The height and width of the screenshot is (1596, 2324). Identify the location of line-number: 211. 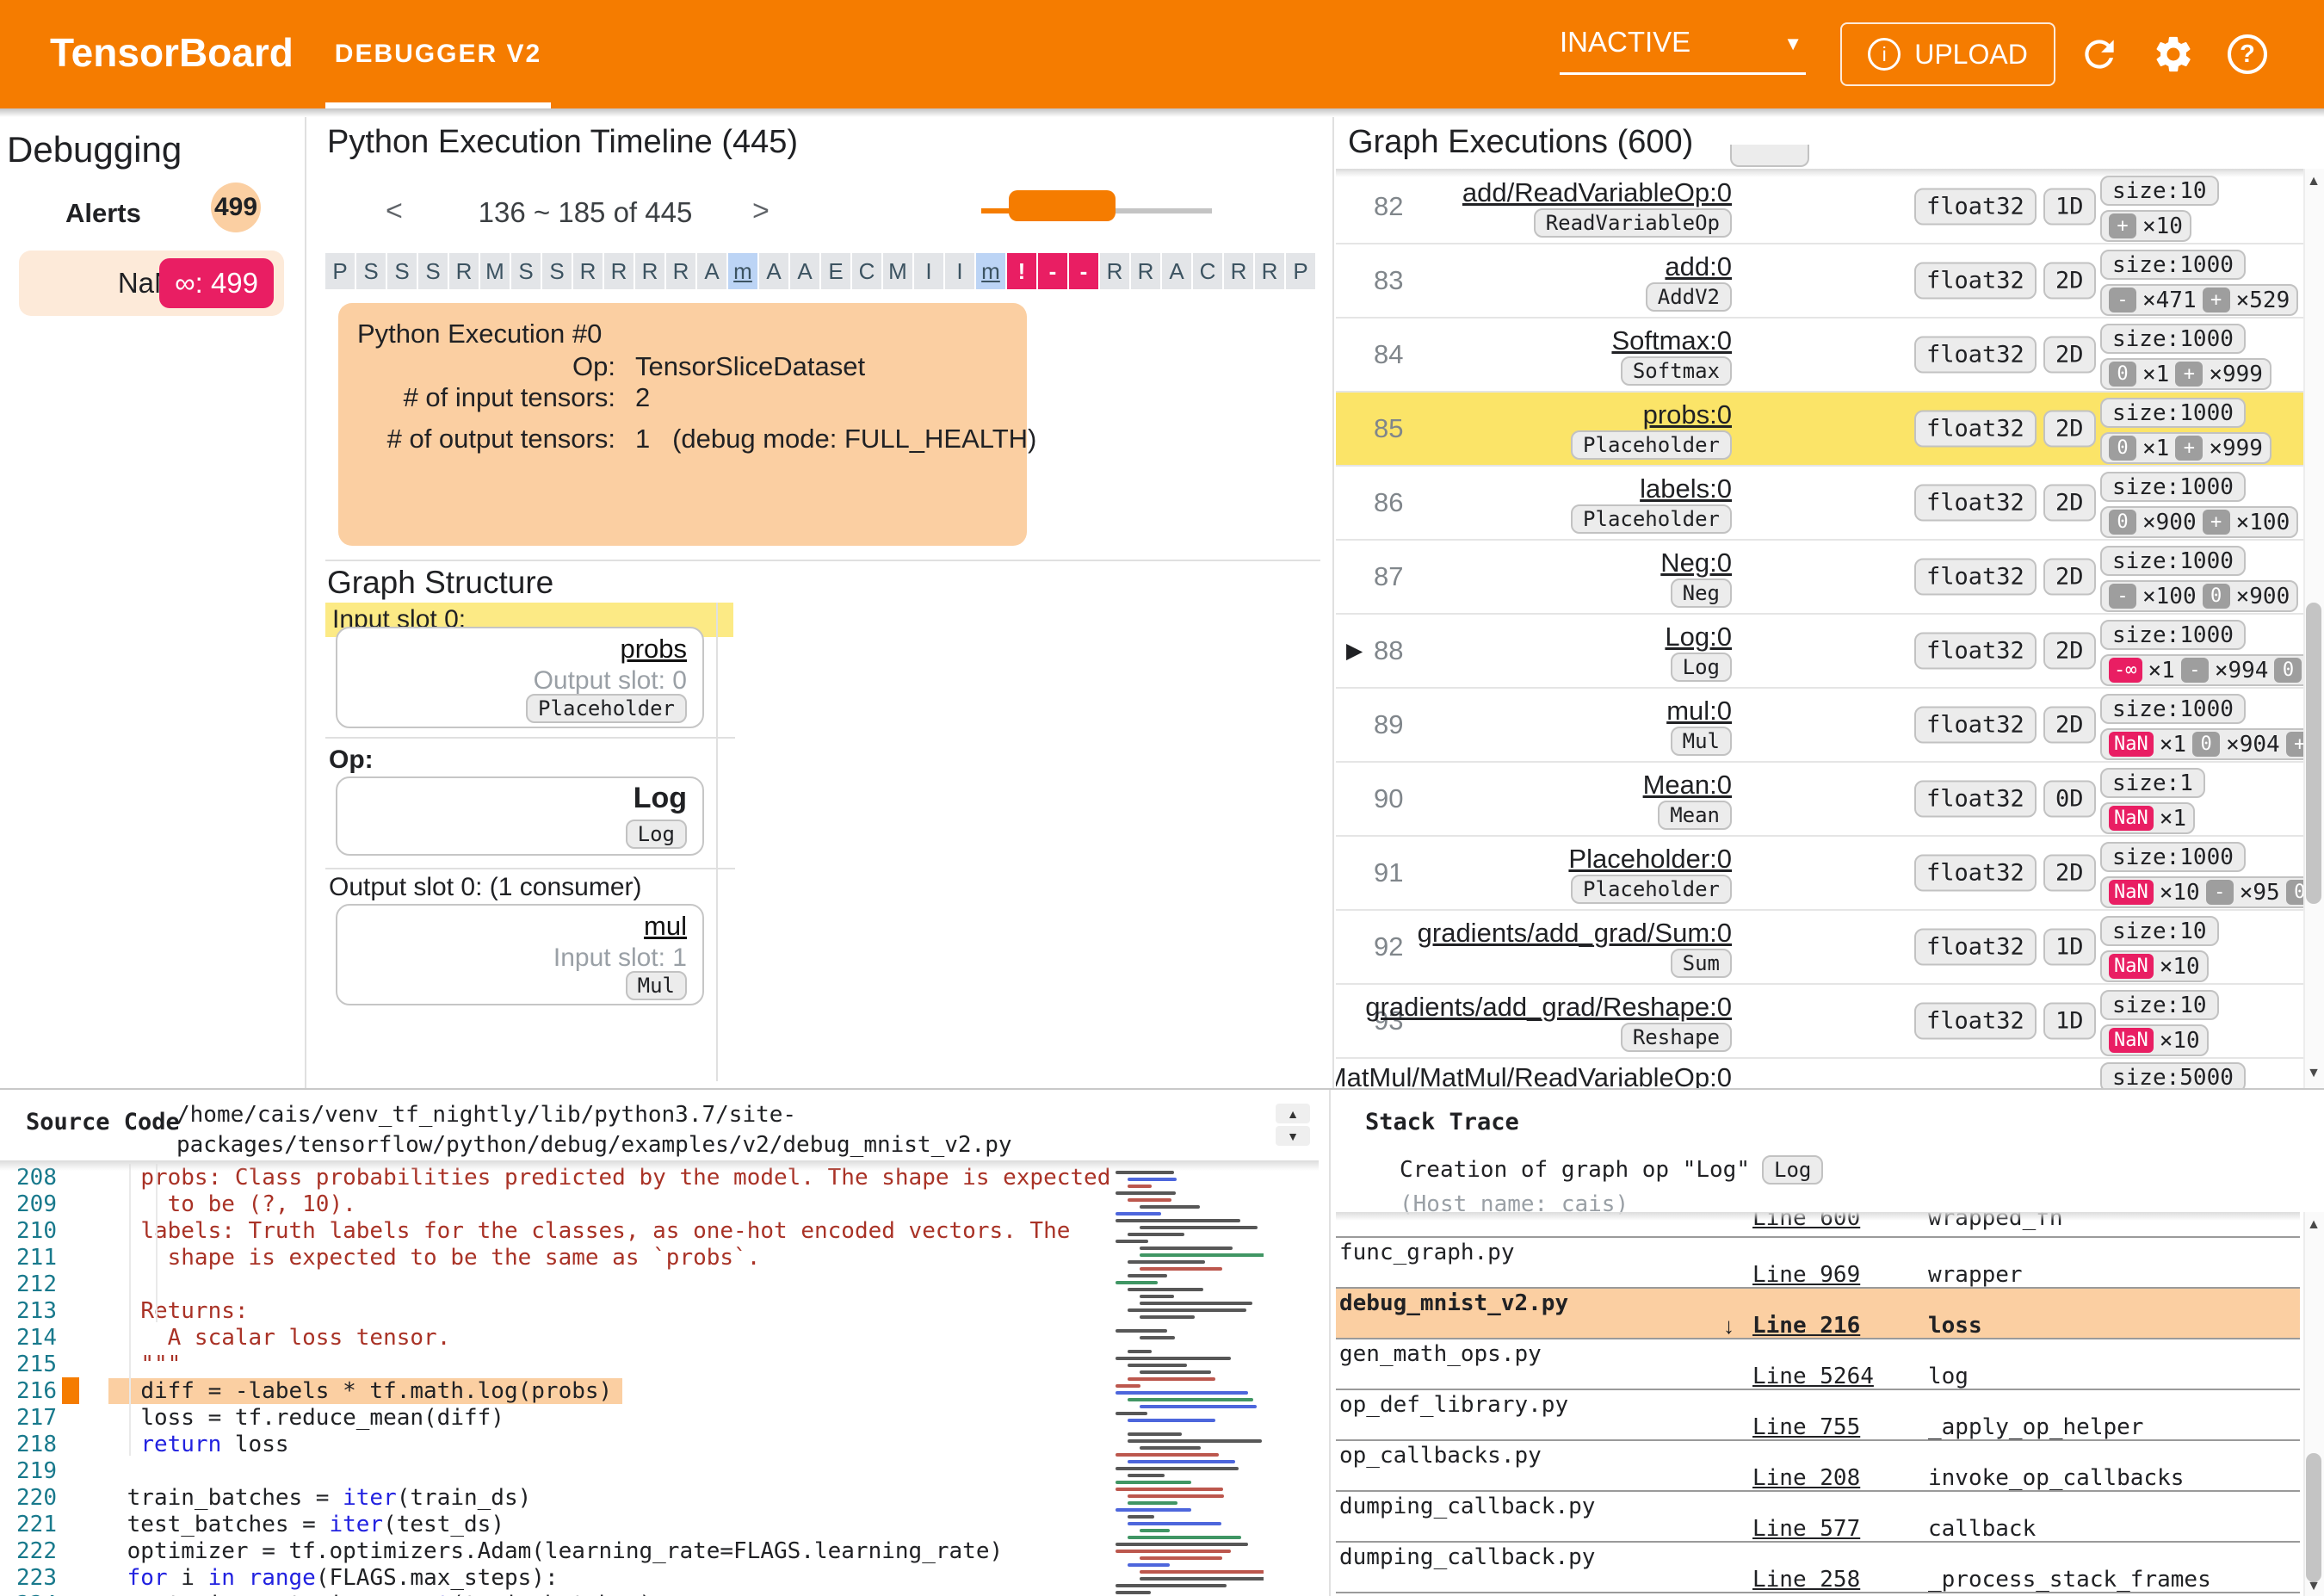
(36, 1257).